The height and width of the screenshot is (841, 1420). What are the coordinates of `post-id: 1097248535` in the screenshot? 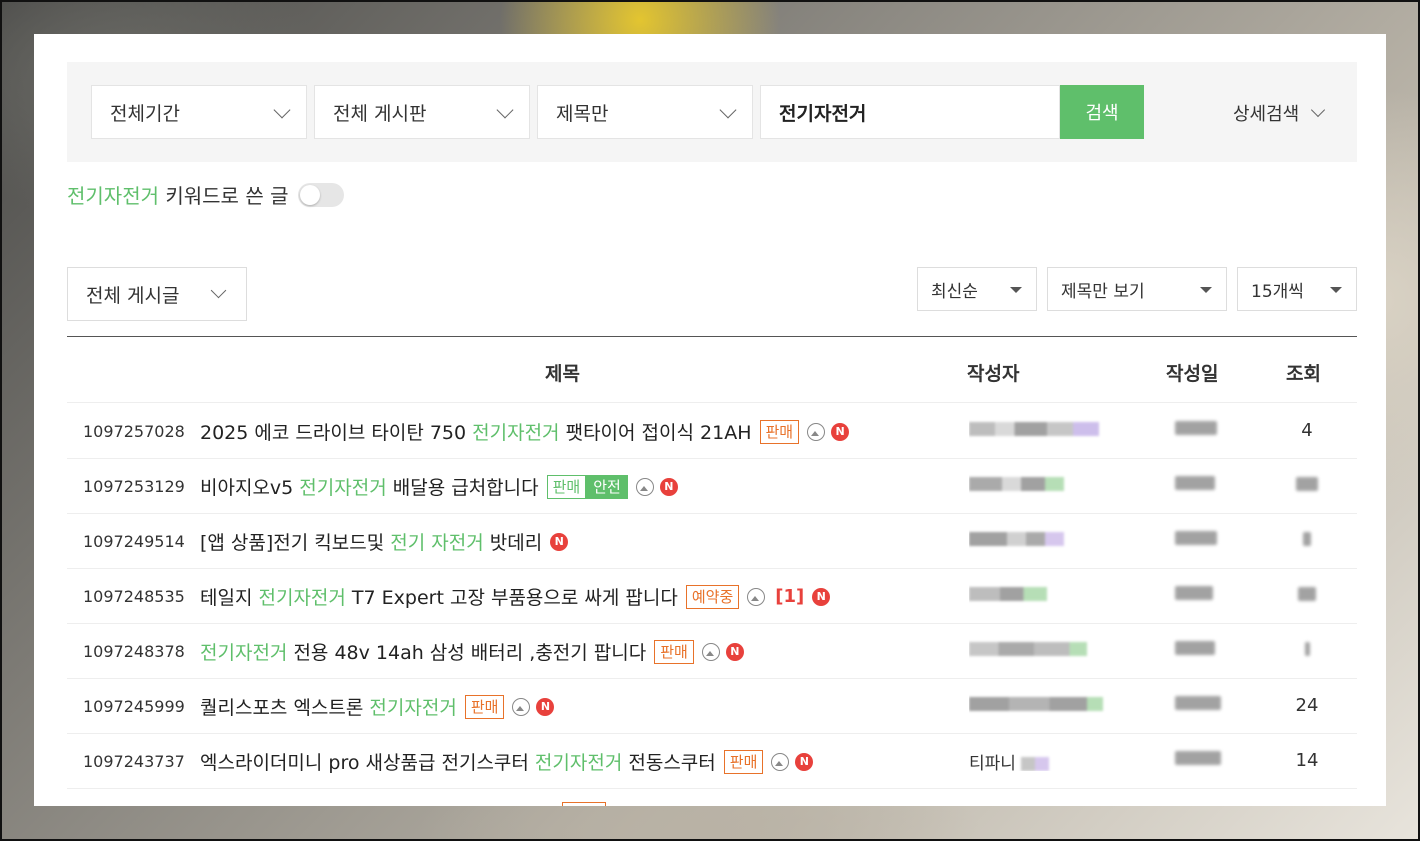 It's located at (134, 596).